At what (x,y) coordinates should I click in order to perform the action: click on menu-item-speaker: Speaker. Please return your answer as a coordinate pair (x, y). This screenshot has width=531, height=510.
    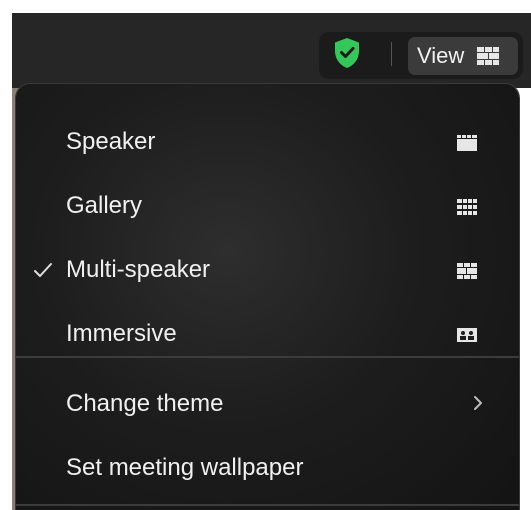
    Looking at the image, I should click on (267, 142).